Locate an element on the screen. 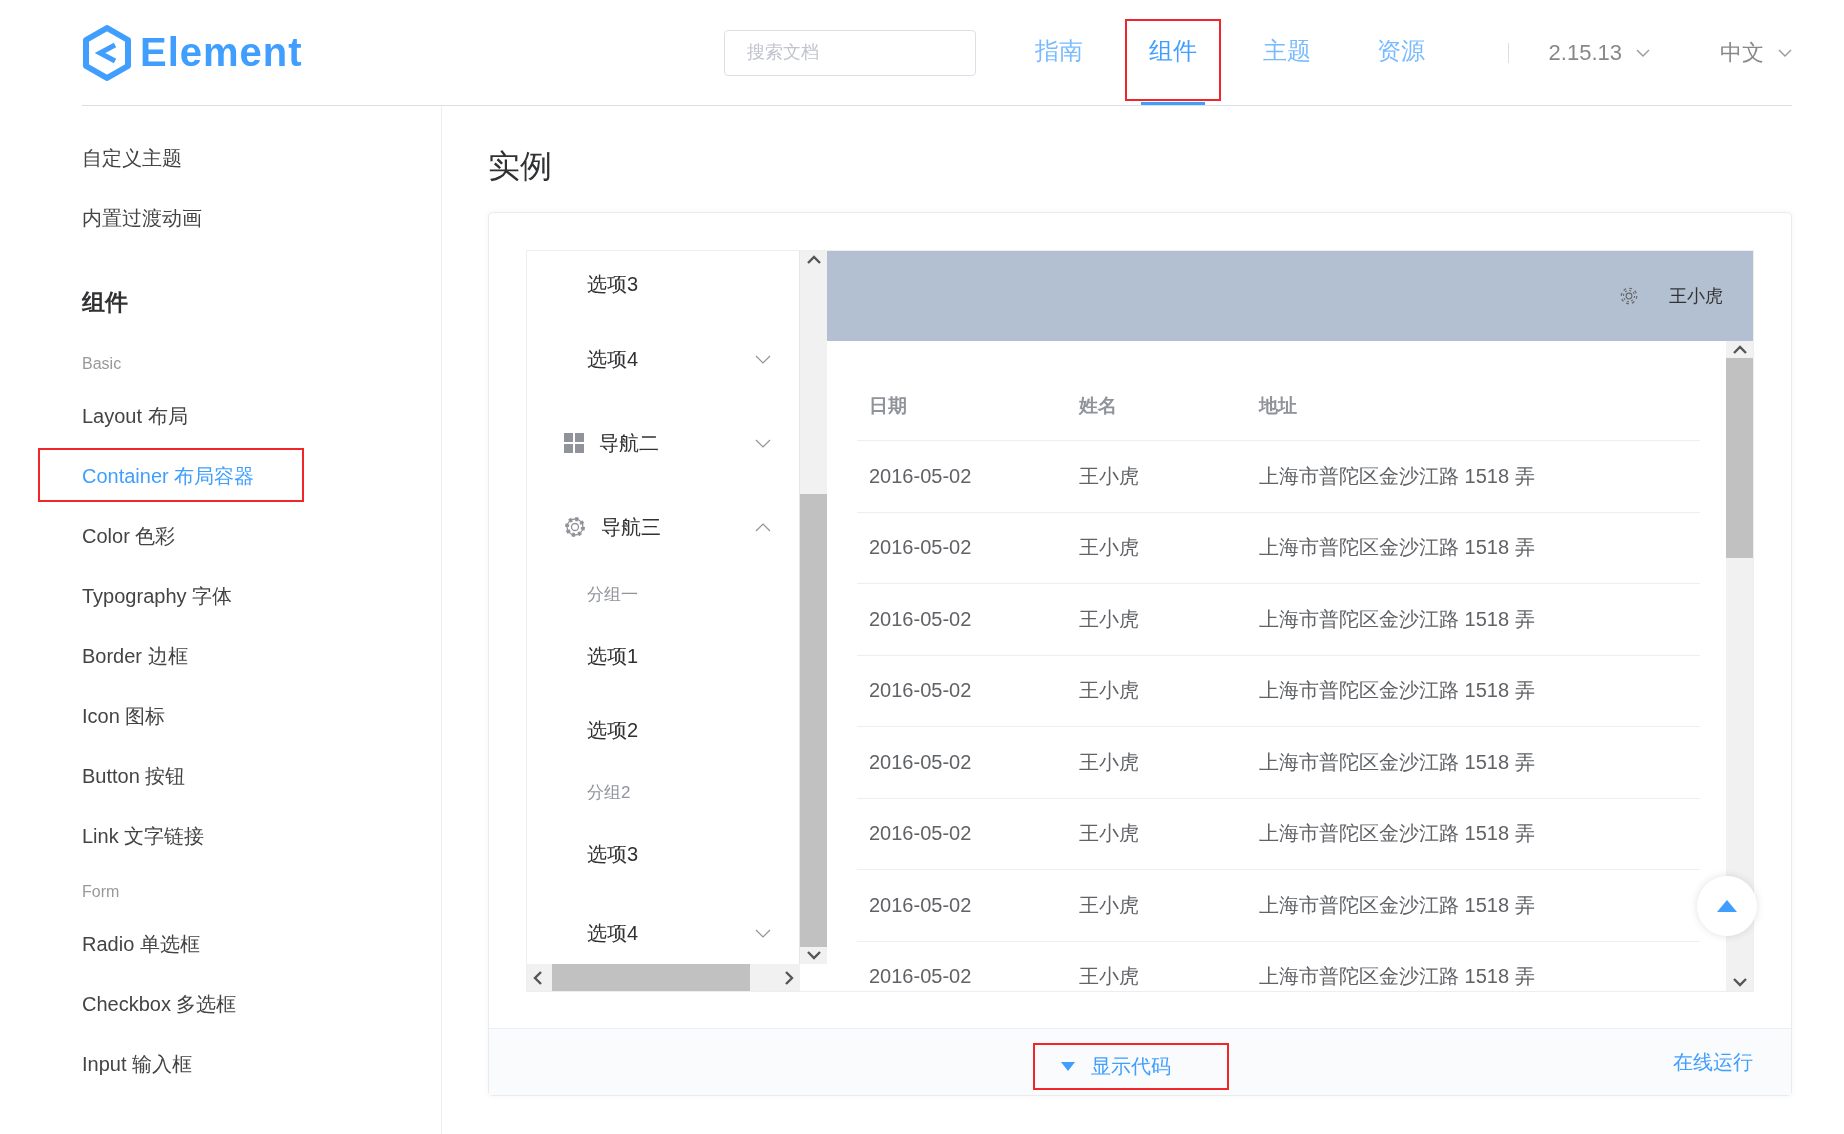  triangle-up-icon is located at coordinates (1727, 906).